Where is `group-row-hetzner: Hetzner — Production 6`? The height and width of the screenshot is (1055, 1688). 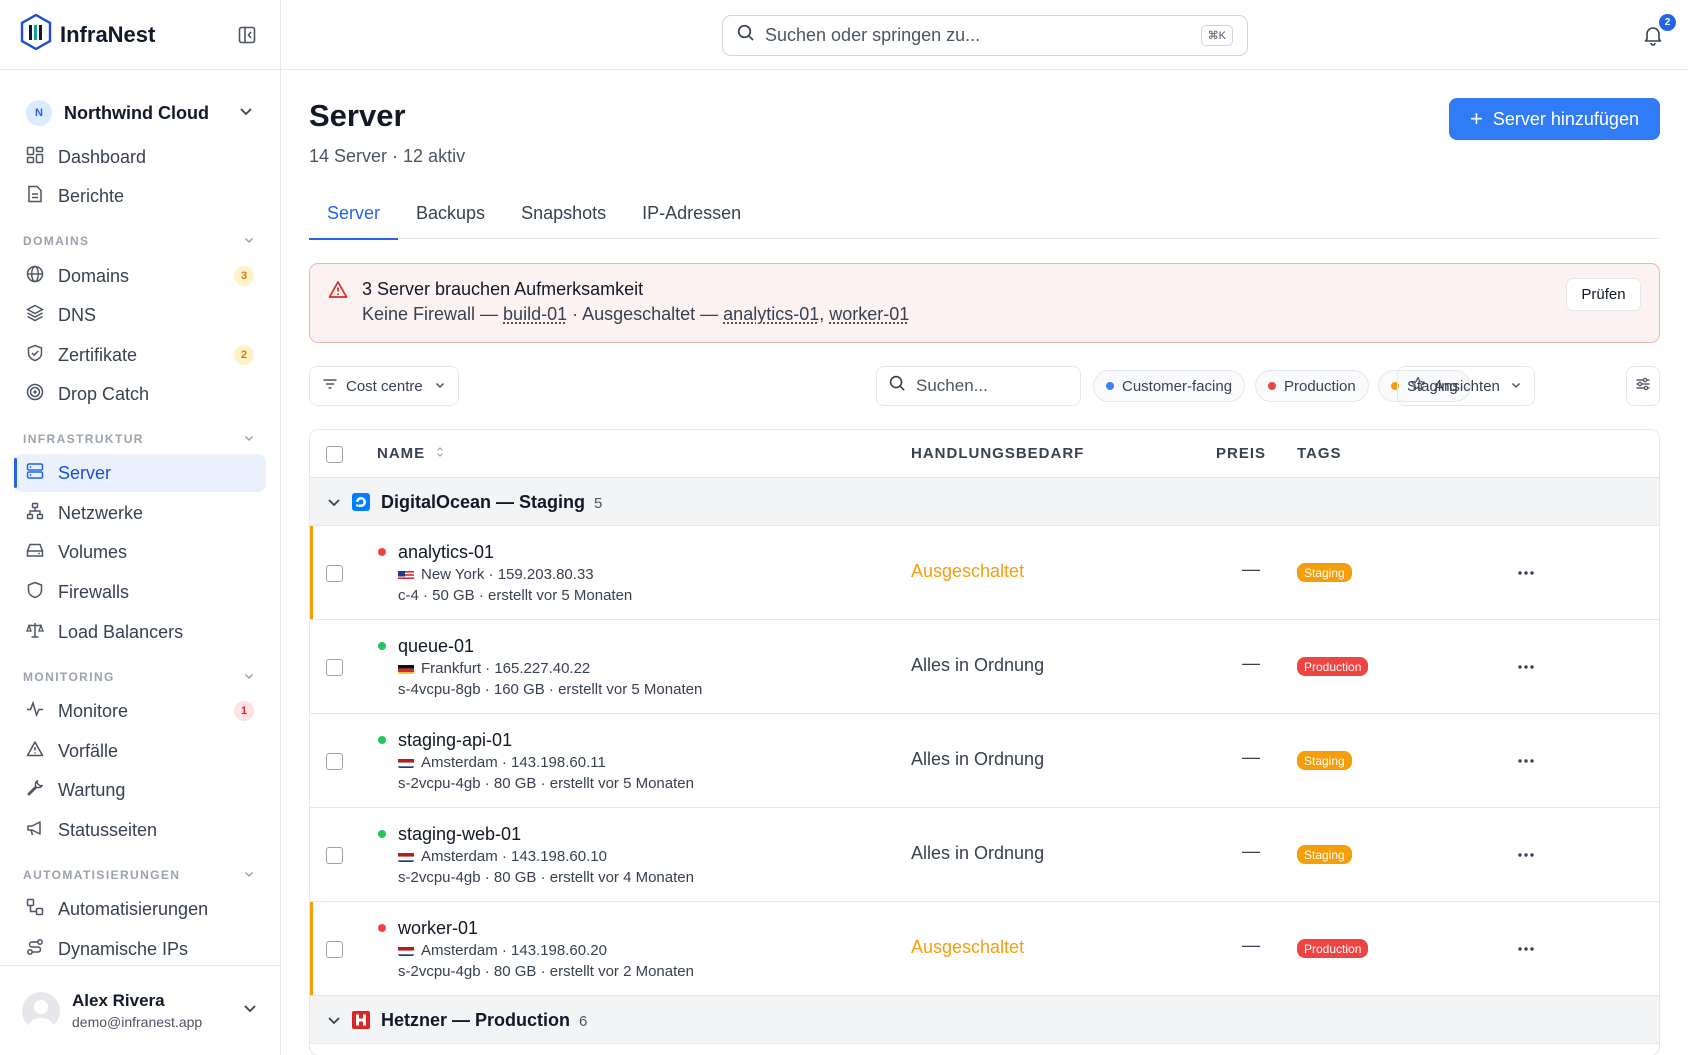 group-row-hetzner: Hetzner — Production 6 is located at coordinates (984, 1020).